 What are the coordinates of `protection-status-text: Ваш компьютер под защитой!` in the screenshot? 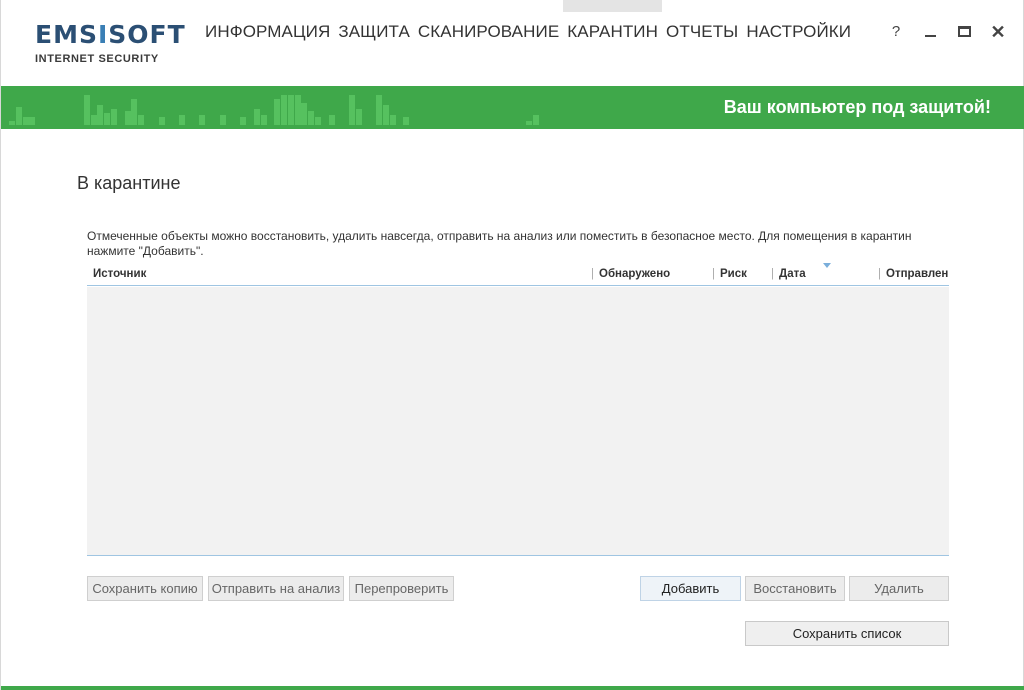 It's located at (857, 107).